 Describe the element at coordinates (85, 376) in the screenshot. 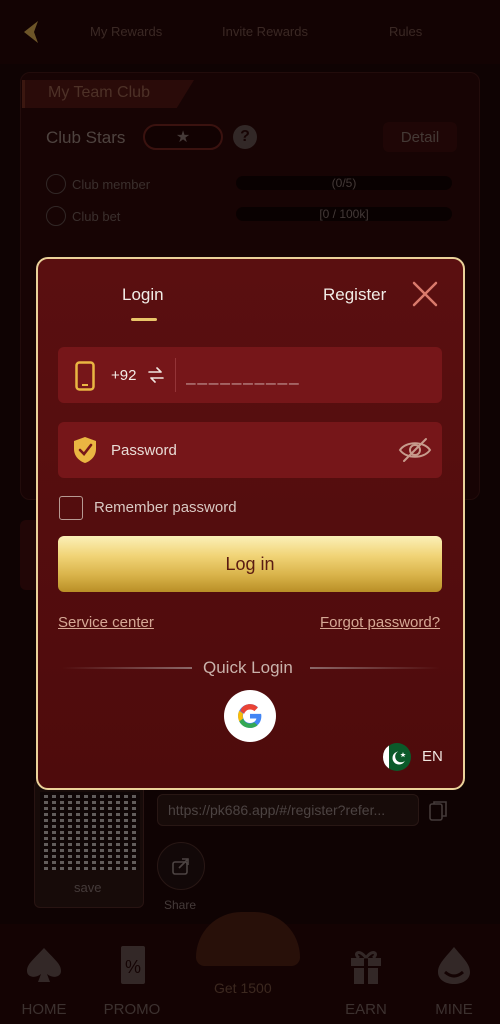

I see `phone-icon` at that location.